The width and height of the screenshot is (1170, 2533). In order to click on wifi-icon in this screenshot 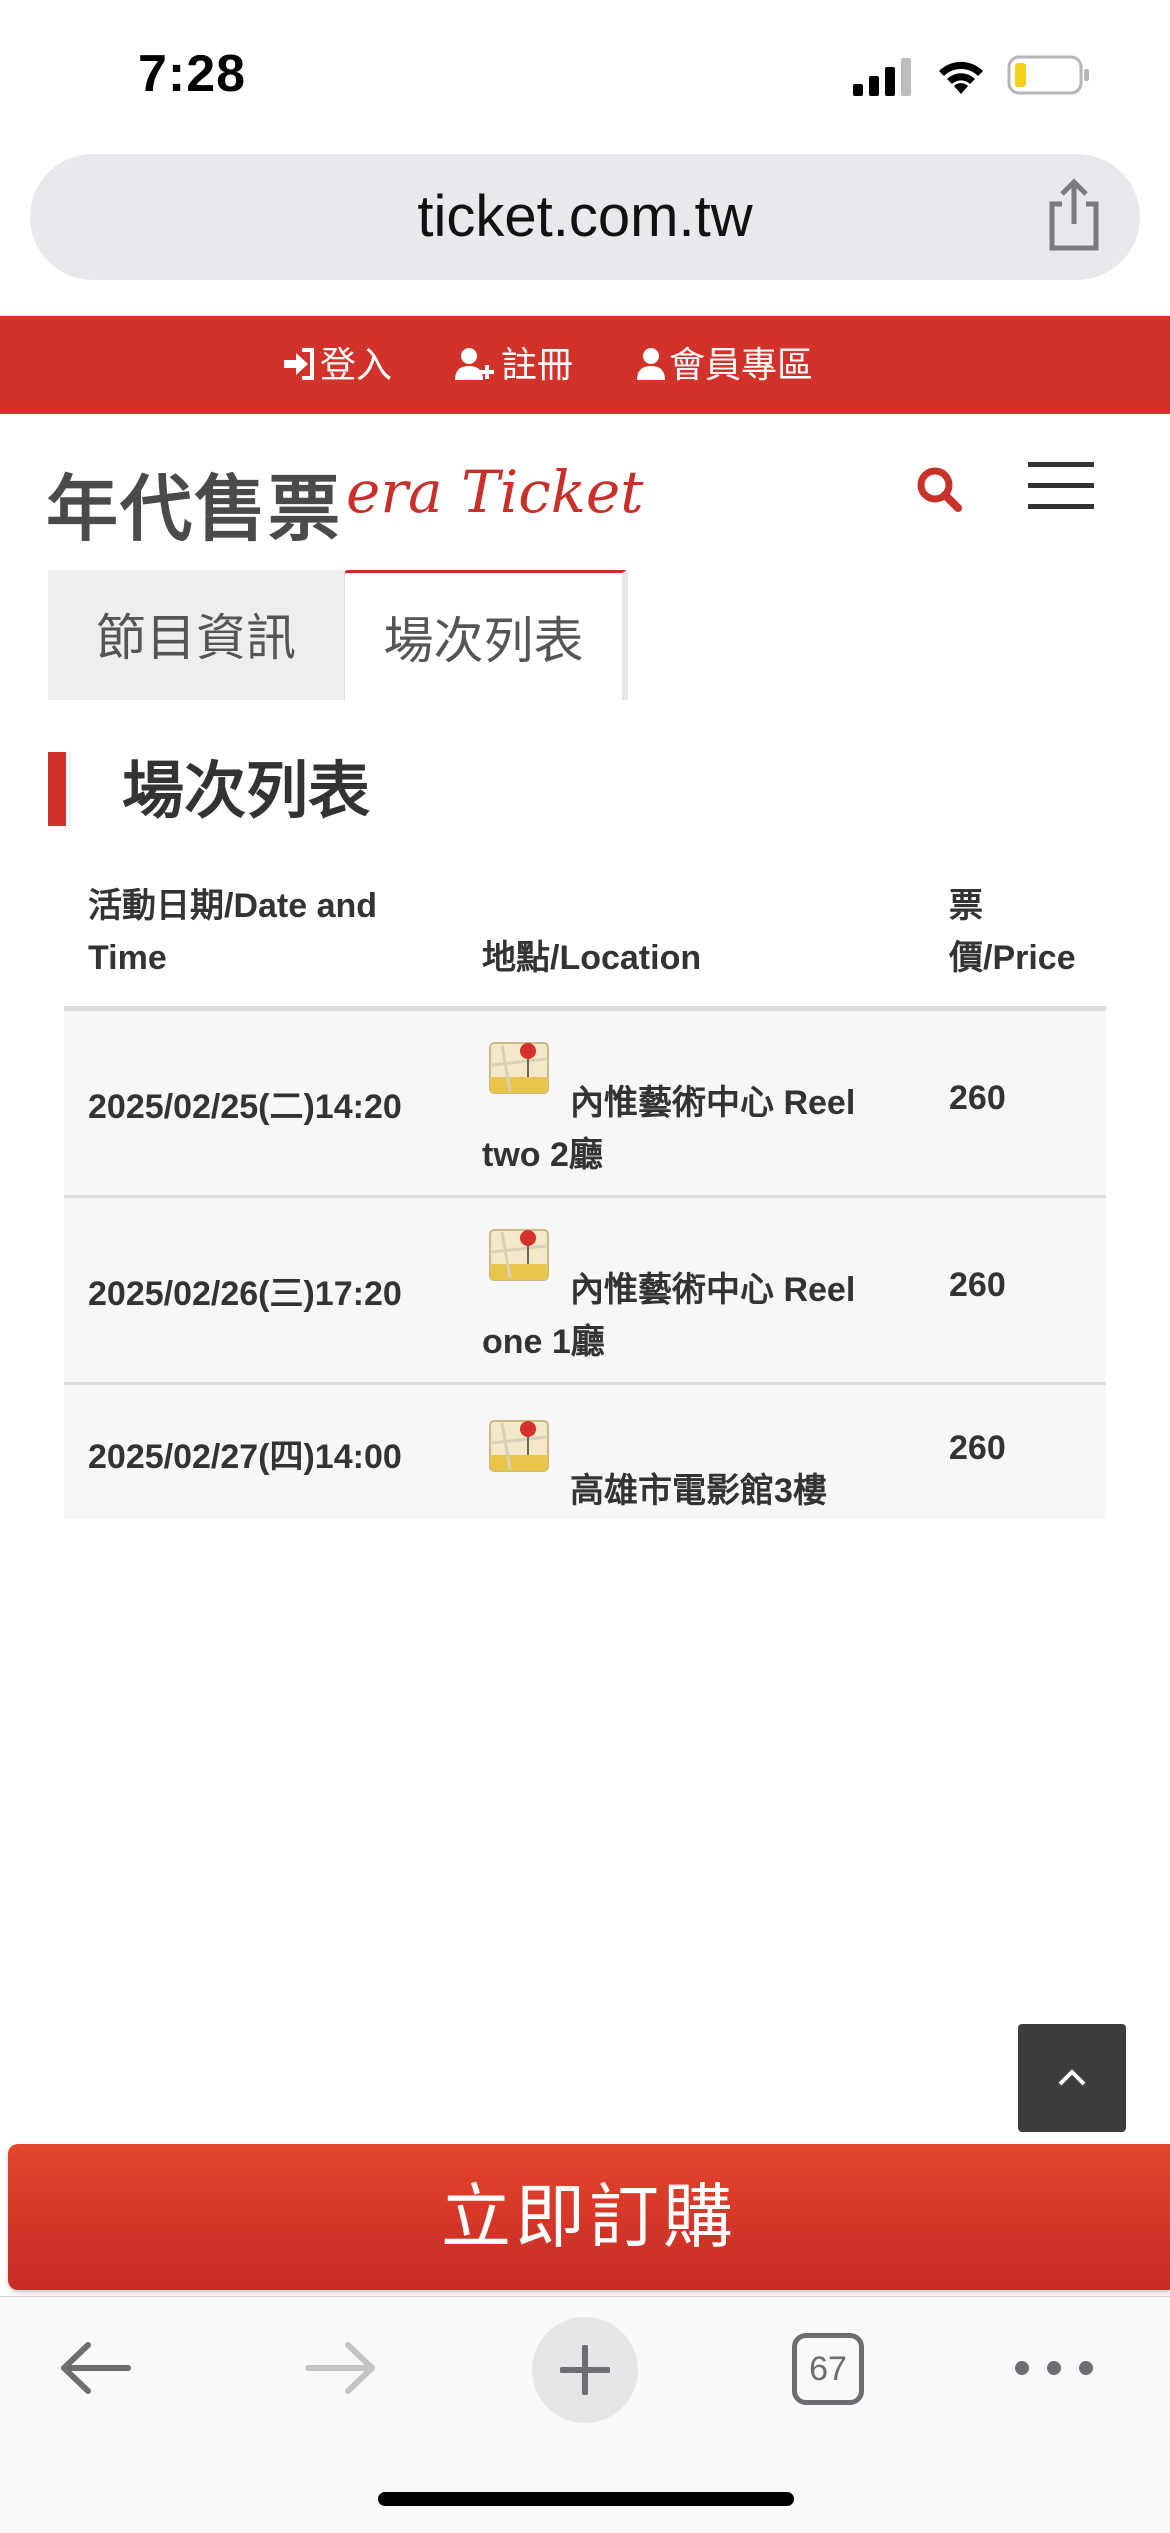, I will do `click(961, 77)`.